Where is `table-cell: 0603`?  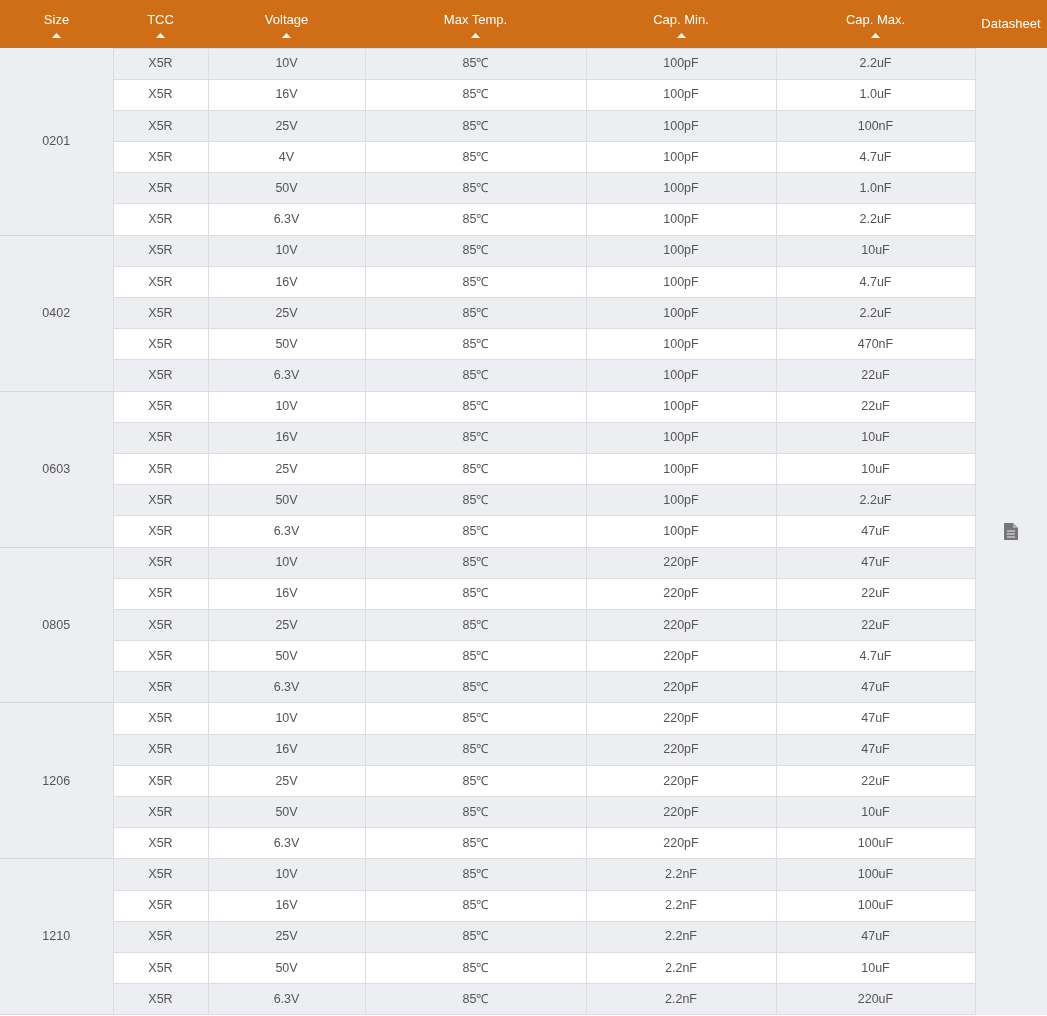 table-cell: 0603 is located at coordinates (56, 469).